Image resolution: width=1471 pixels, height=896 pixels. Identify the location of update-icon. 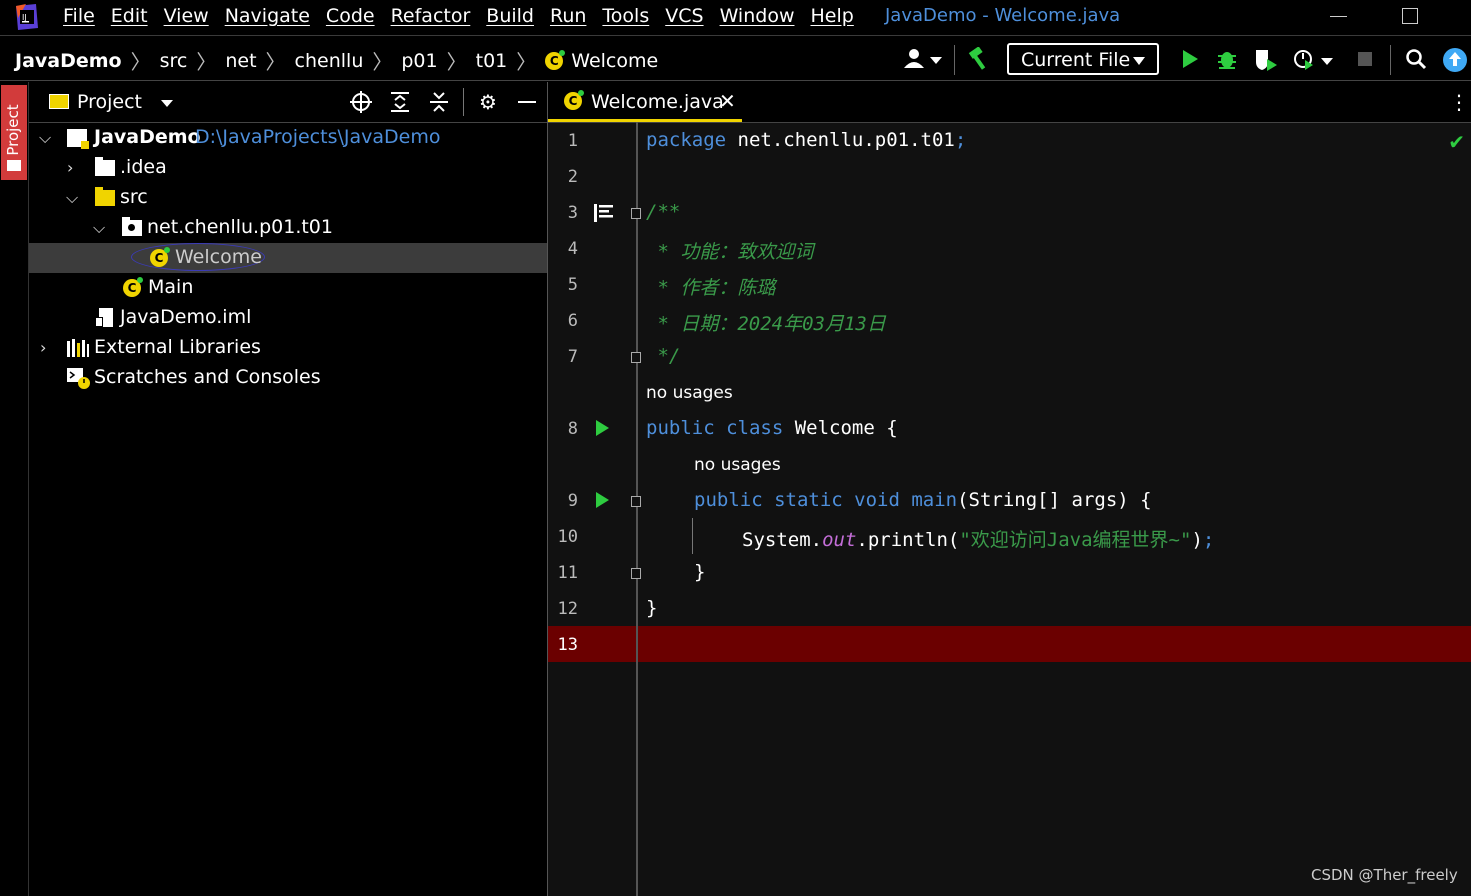
(1455, 60).